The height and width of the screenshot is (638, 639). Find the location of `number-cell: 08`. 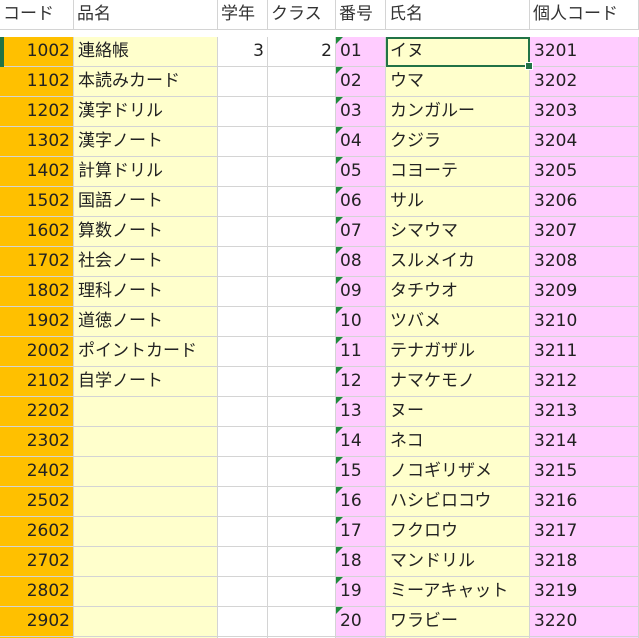

number-cell: 08 is located at coordinates (361, 262).